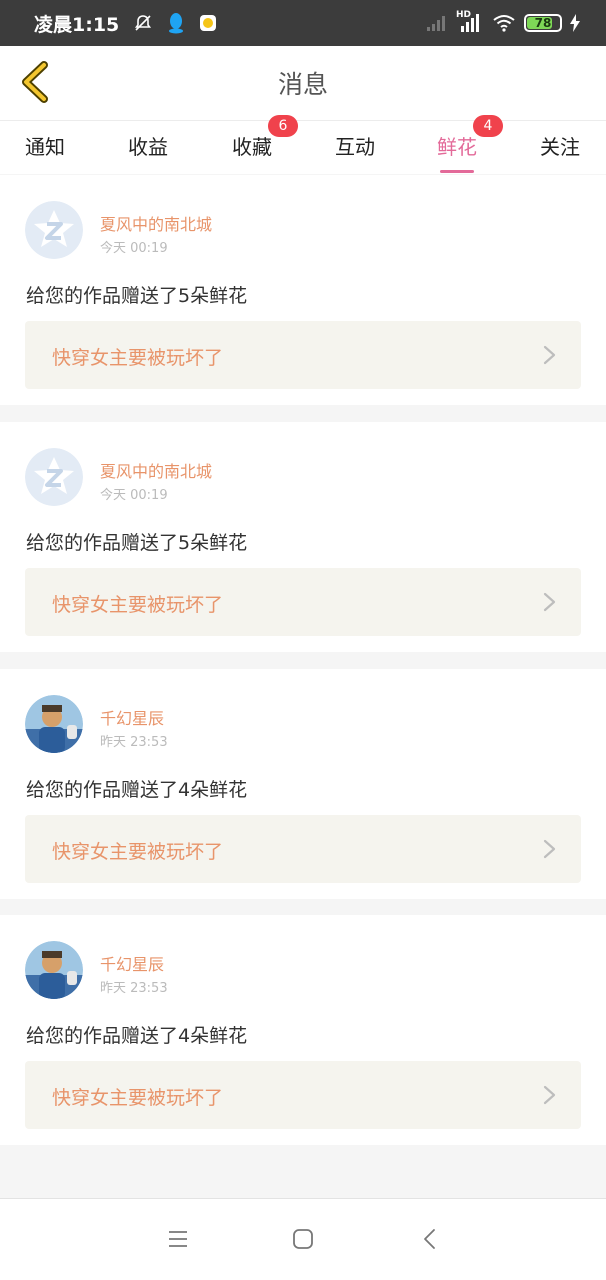 This screenshot has width=606, height=1280. What do you see at coordinates (575, 23) in the screenshot?
I see `charging-icon` at bounding box center [575, 23].